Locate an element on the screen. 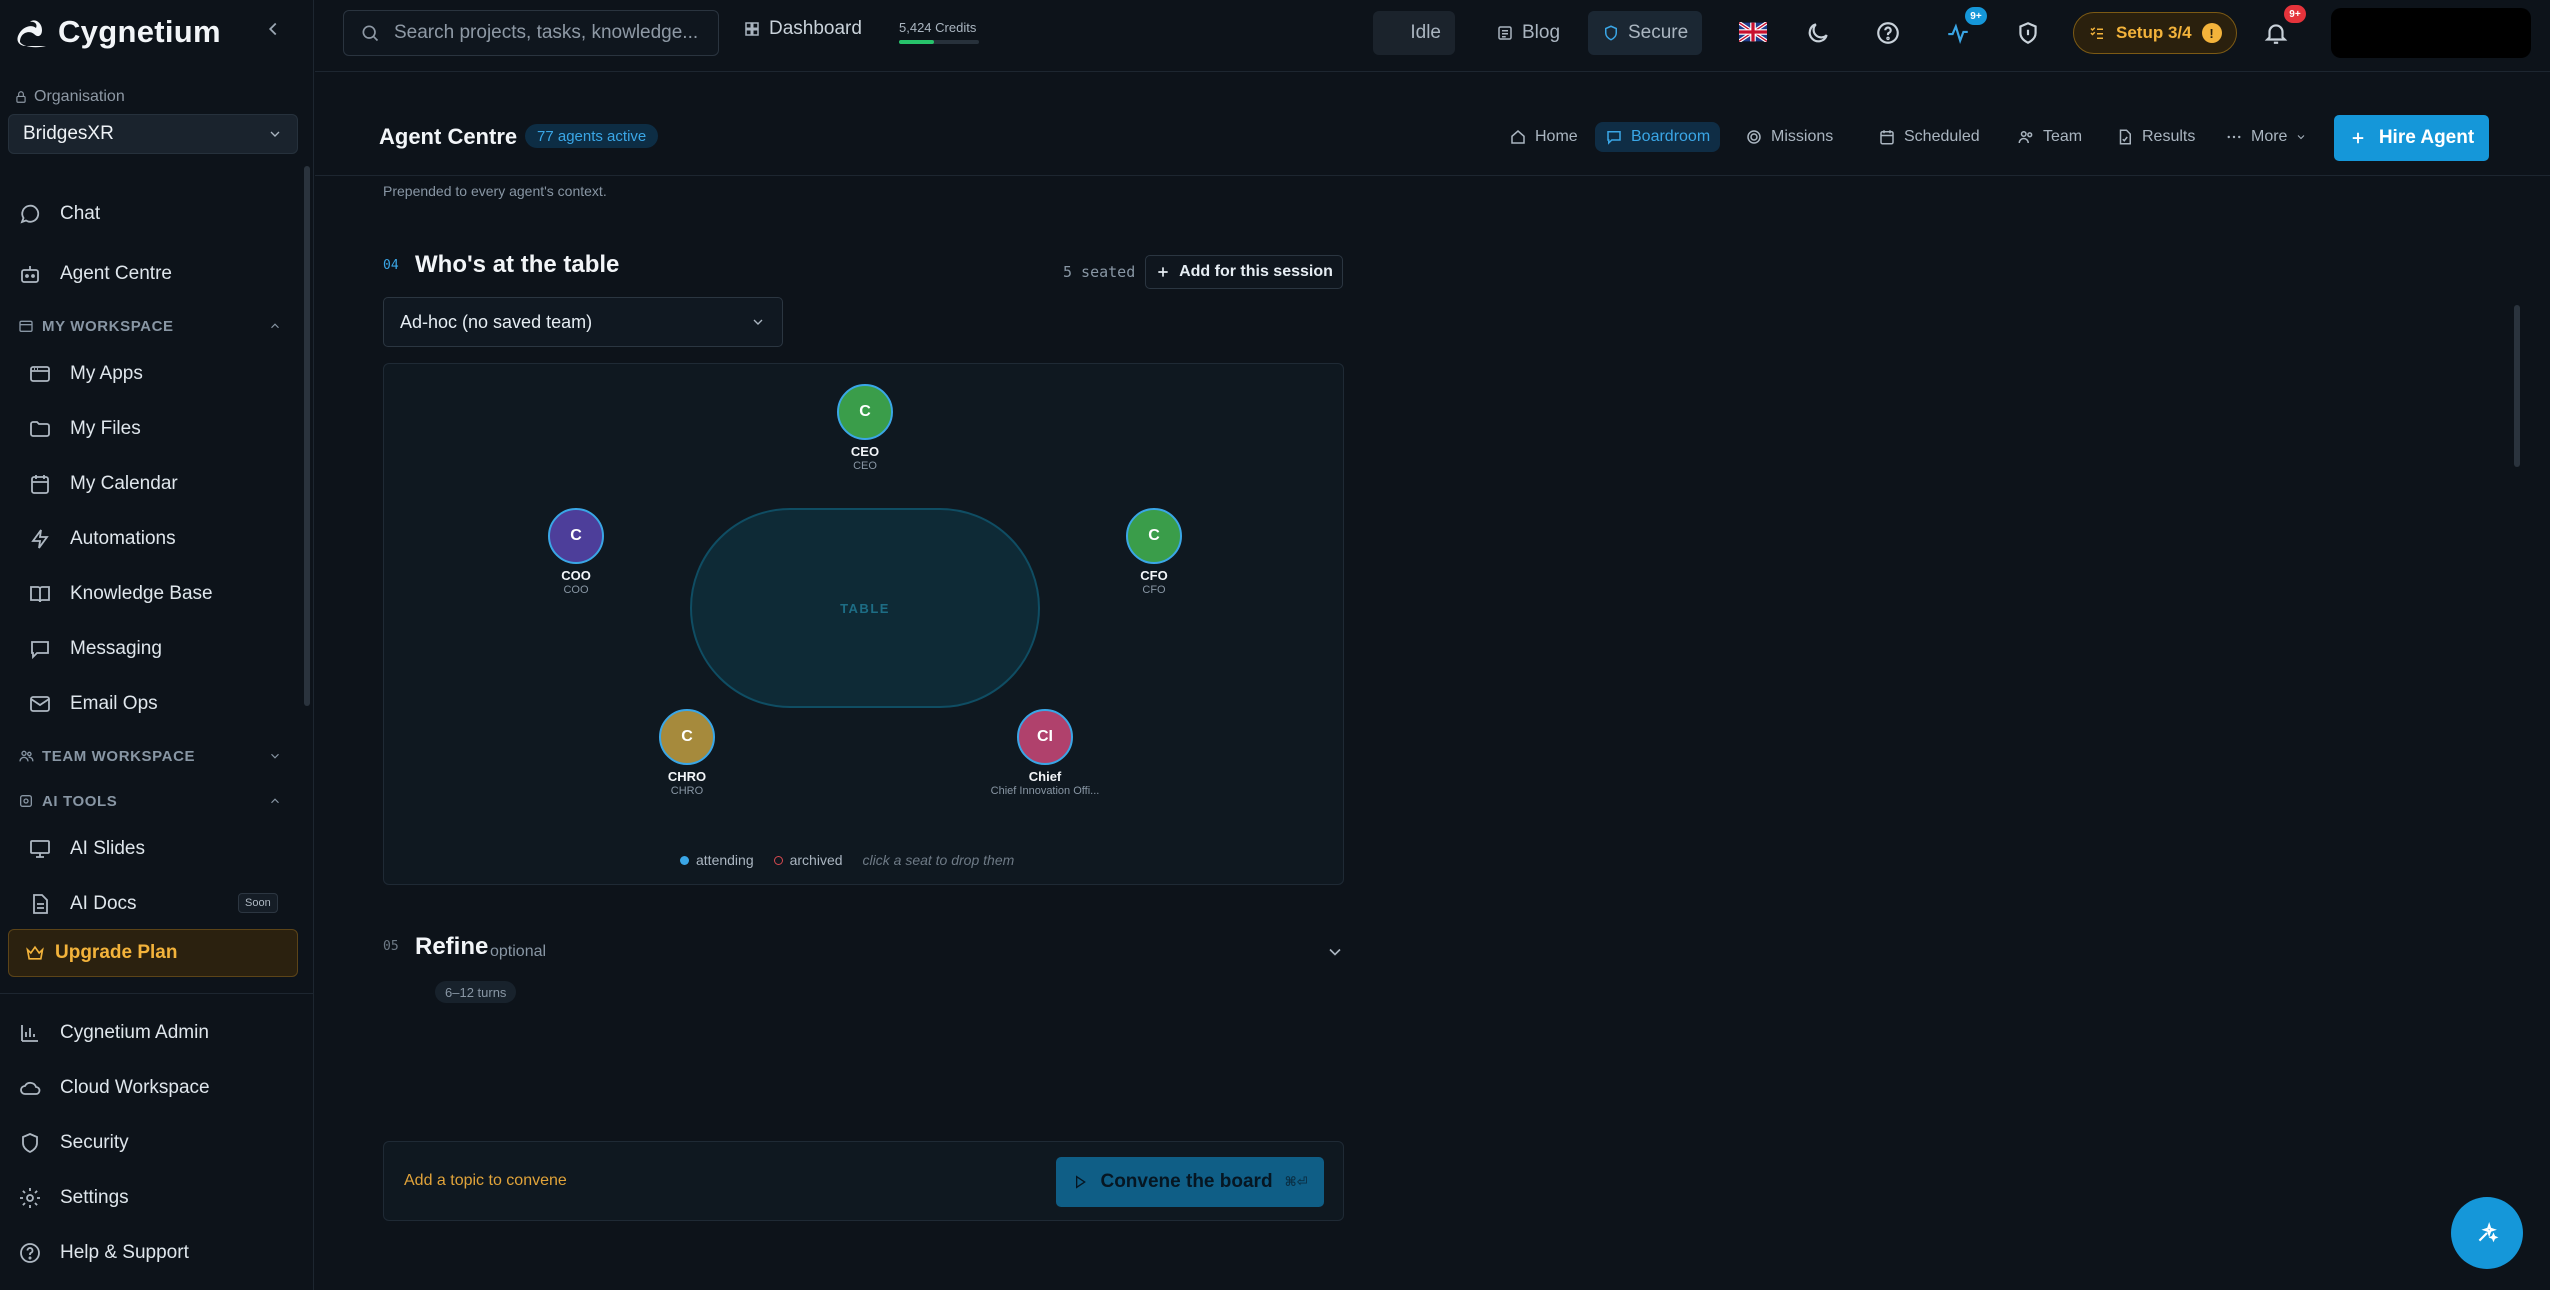 This screenshot has width=2550, height=1290. moon-icon is located at coordinates (1818, 33).